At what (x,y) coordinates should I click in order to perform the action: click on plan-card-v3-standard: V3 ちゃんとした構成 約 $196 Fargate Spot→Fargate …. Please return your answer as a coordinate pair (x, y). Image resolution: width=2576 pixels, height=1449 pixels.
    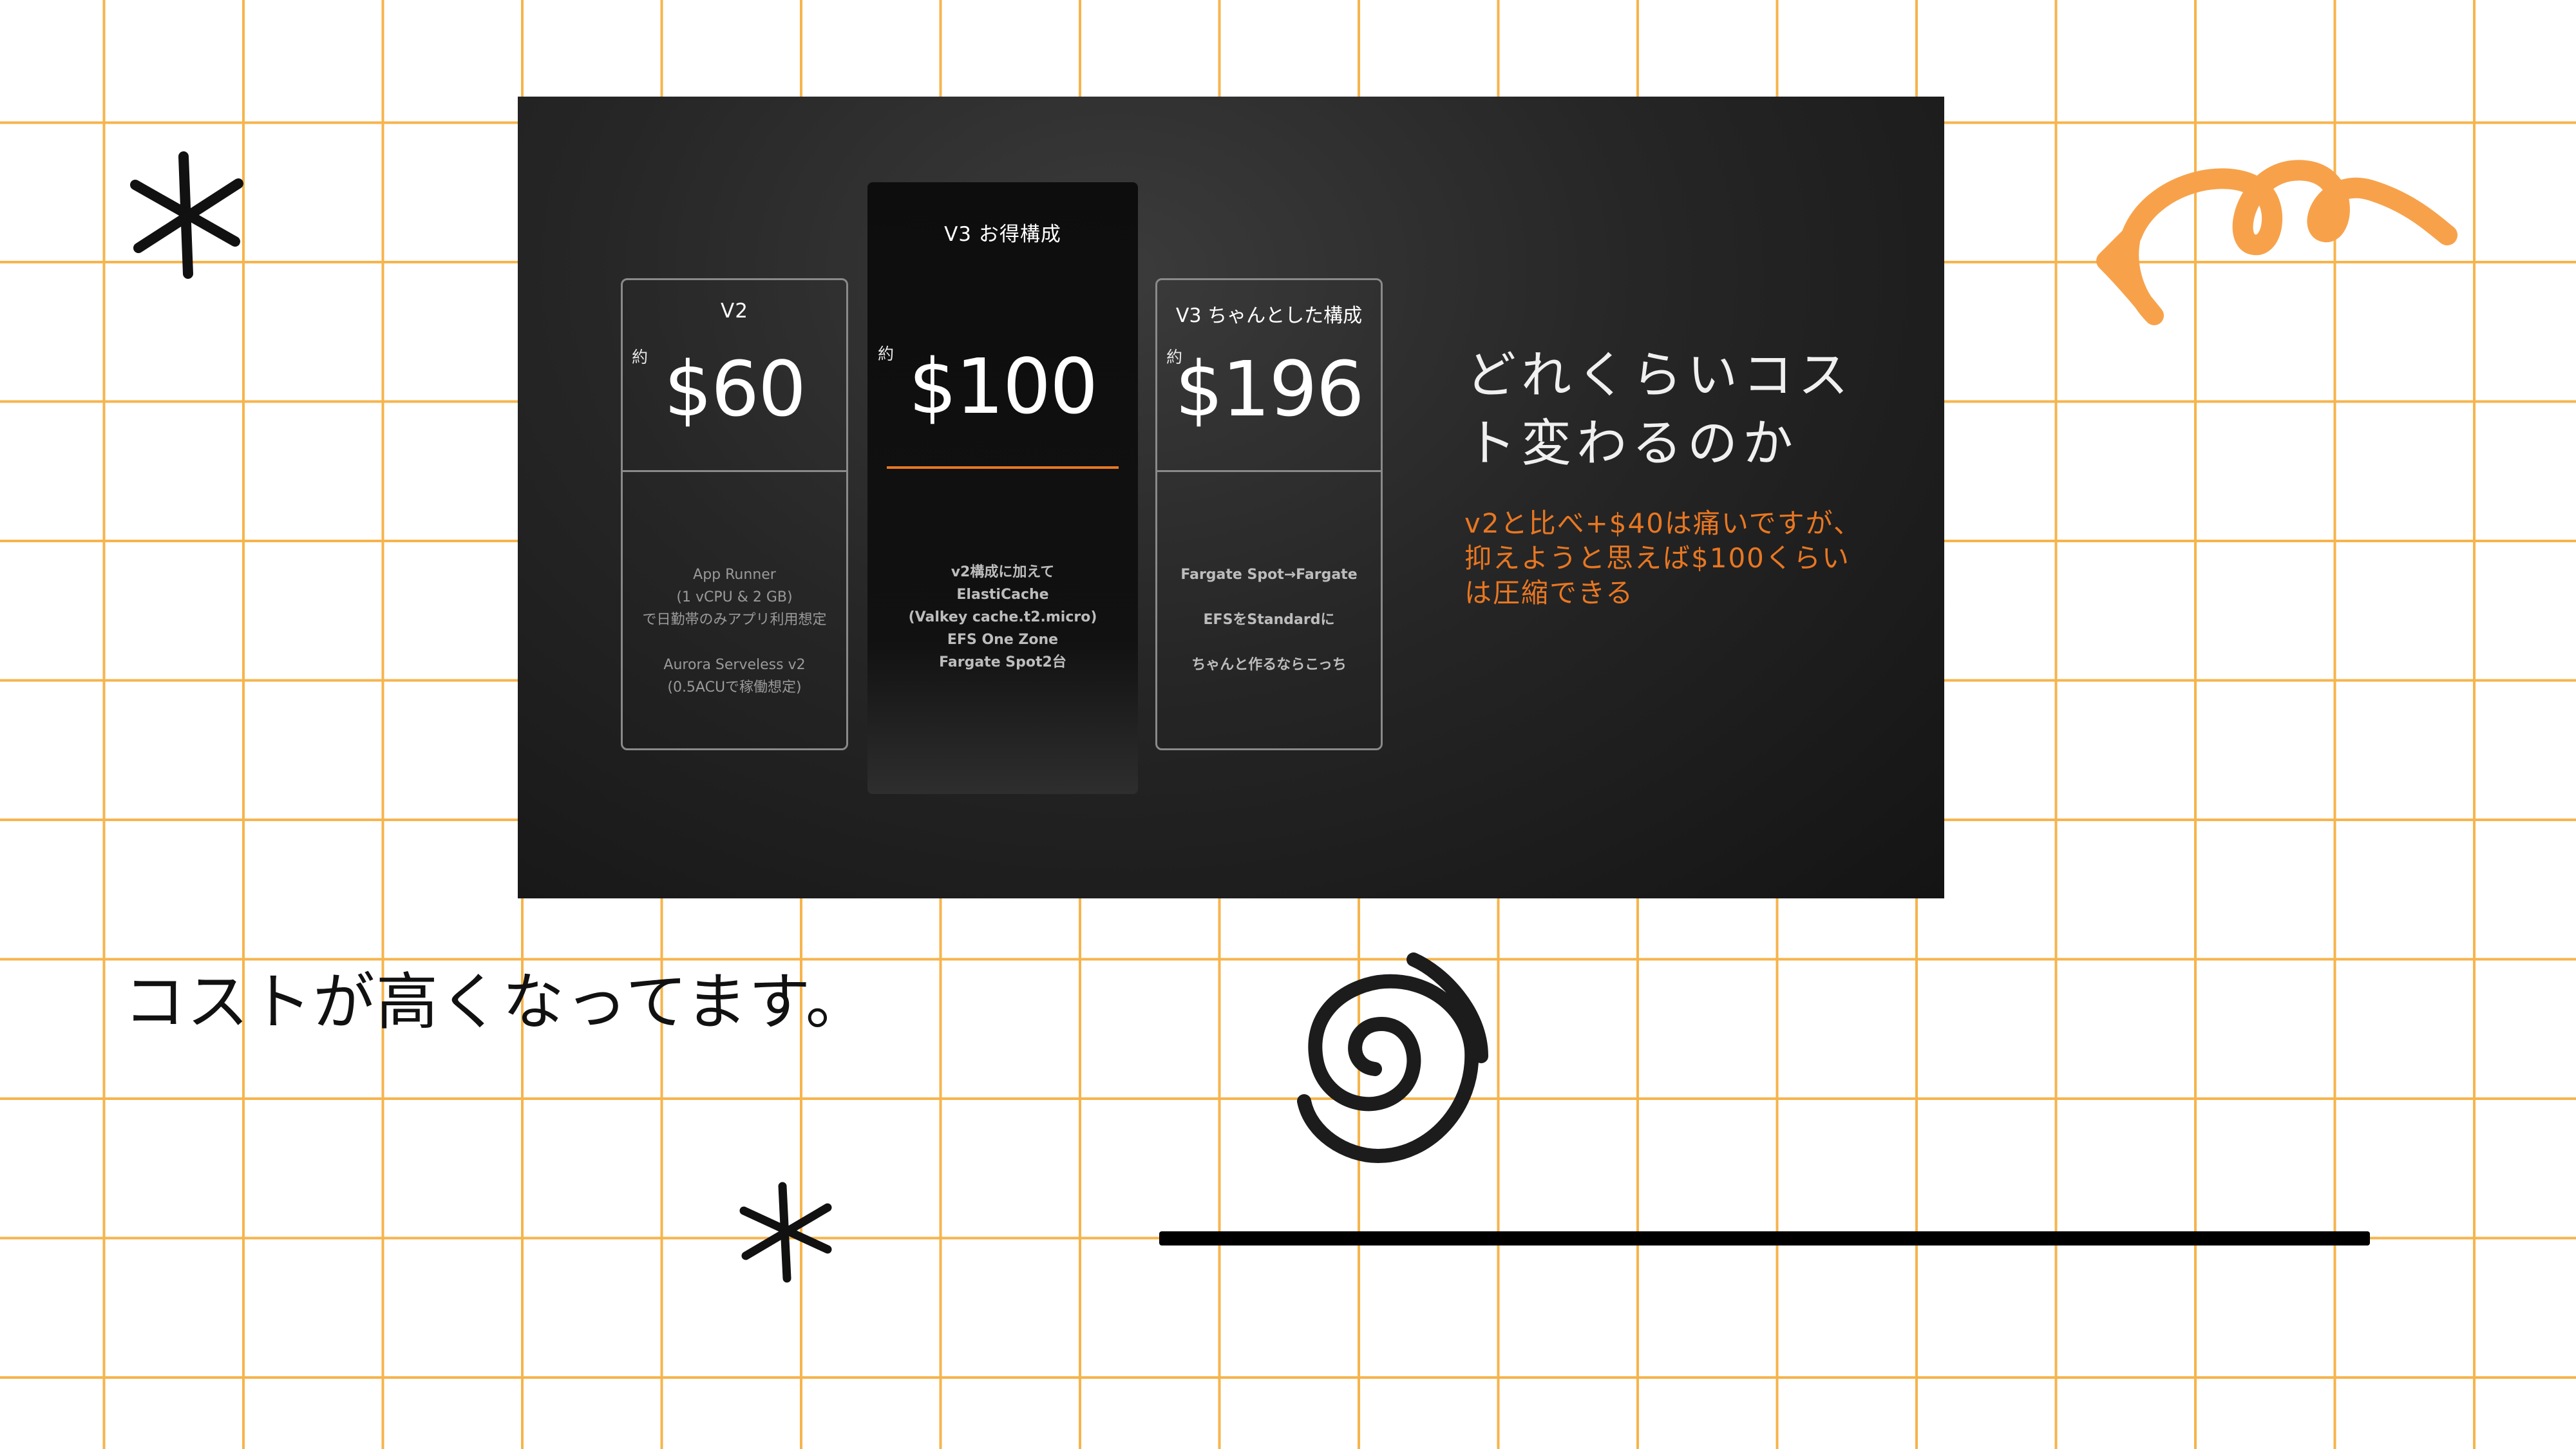
    Looking at the image, I should click on (1269, 514).